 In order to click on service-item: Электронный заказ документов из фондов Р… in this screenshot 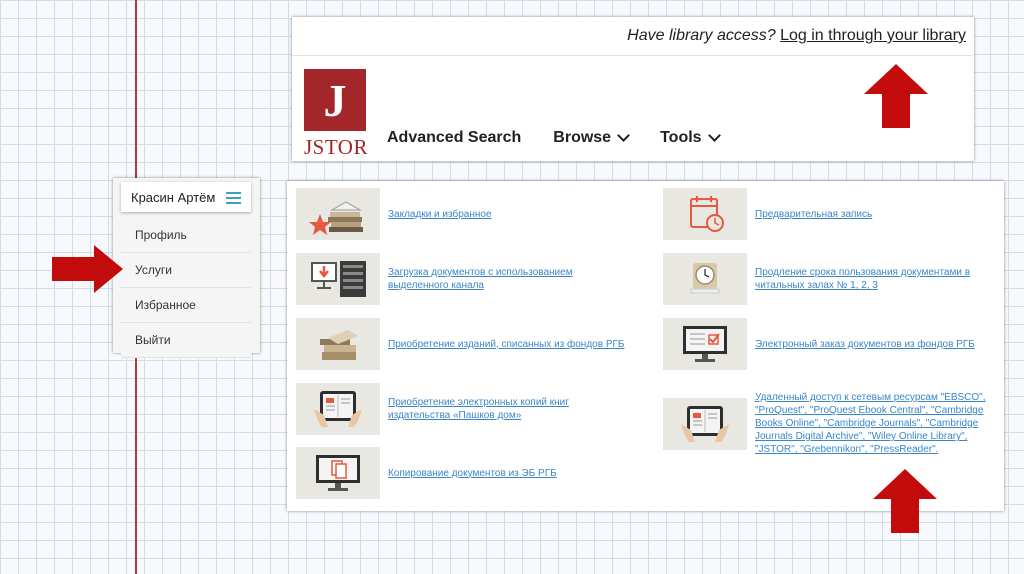, I will do `click(829, 344)`.